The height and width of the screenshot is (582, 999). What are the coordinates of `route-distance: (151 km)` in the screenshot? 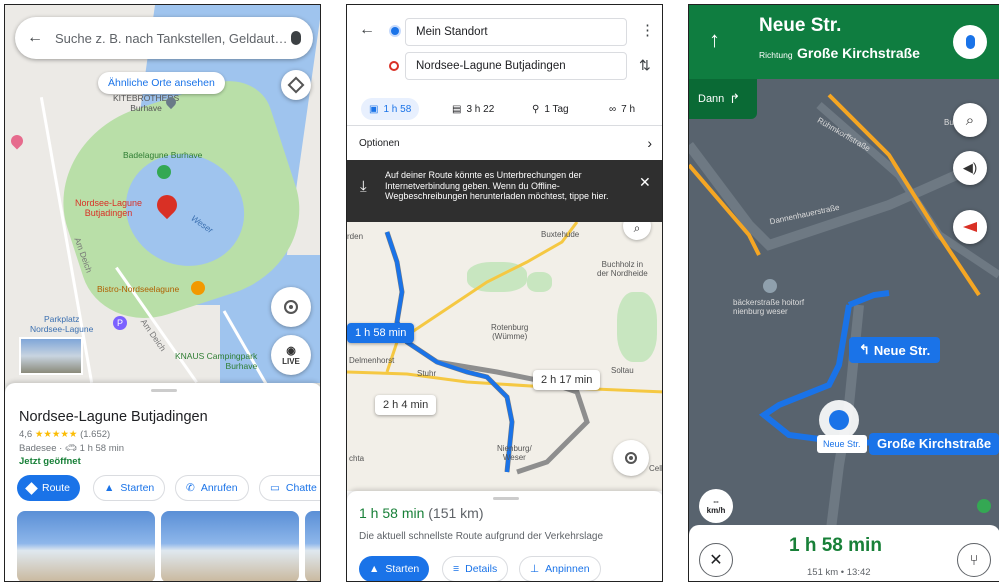 It's located at (456, 513).